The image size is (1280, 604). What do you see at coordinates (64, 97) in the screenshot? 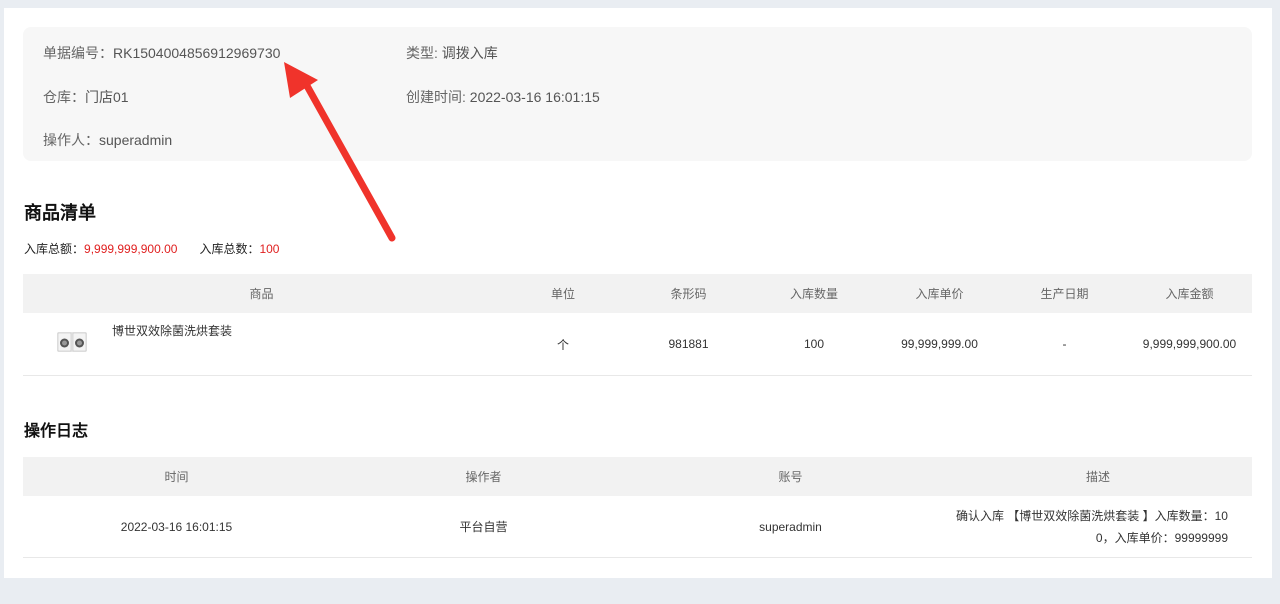
I see `warehouse-label: 仓库：` at bounding box center [64, 97].